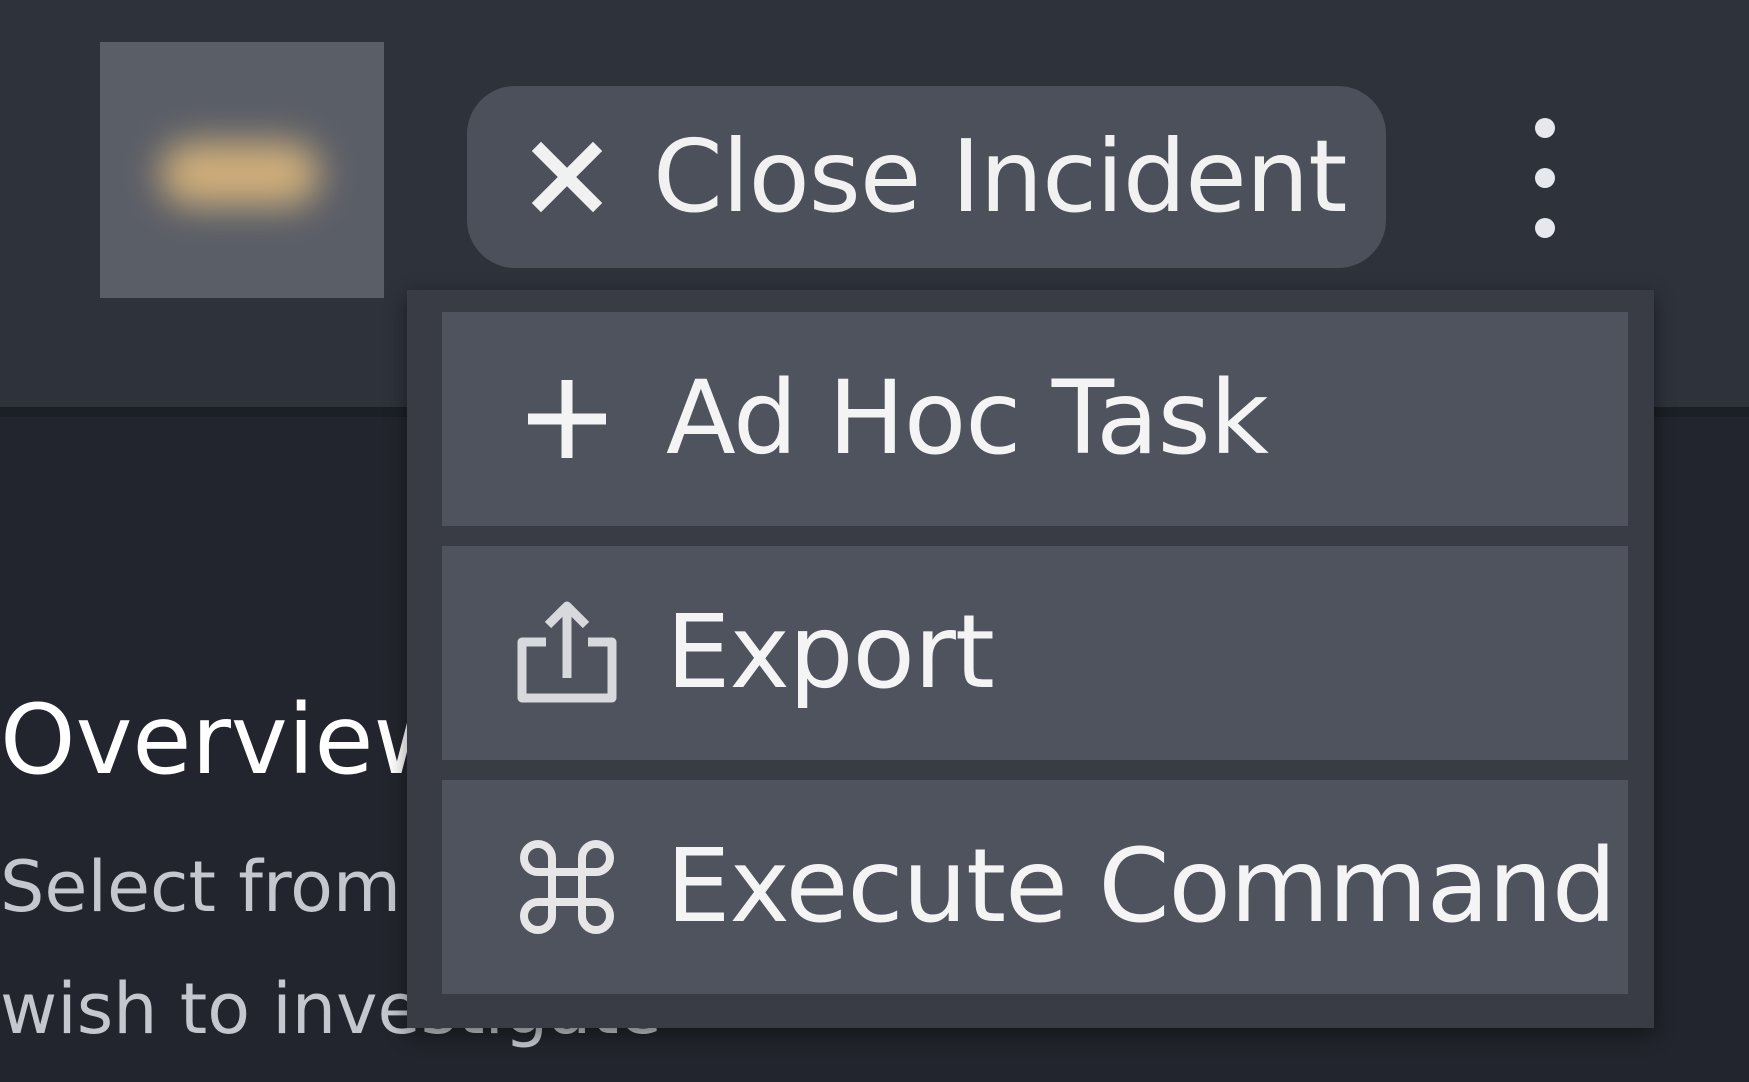  I want to click on menu-item-label: Ad Hoc Task, so click(967, 418).